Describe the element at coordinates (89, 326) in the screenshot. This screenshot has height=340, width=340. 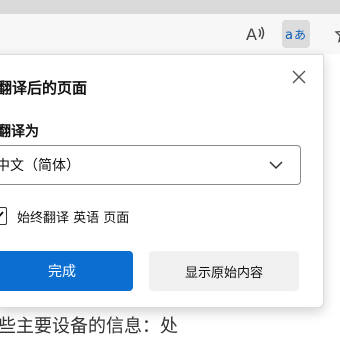
I see `page-body-text: 些主要设备的信息：处` at that location.